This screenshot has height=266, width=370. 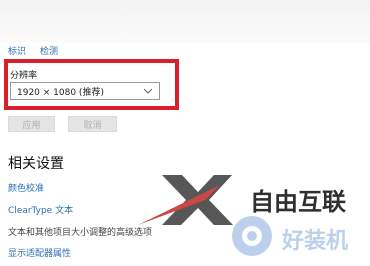 What do you see at coordinates (185, 200) in the screenshot?
I see `x-logo-icon` at bounding box center [185, 200].